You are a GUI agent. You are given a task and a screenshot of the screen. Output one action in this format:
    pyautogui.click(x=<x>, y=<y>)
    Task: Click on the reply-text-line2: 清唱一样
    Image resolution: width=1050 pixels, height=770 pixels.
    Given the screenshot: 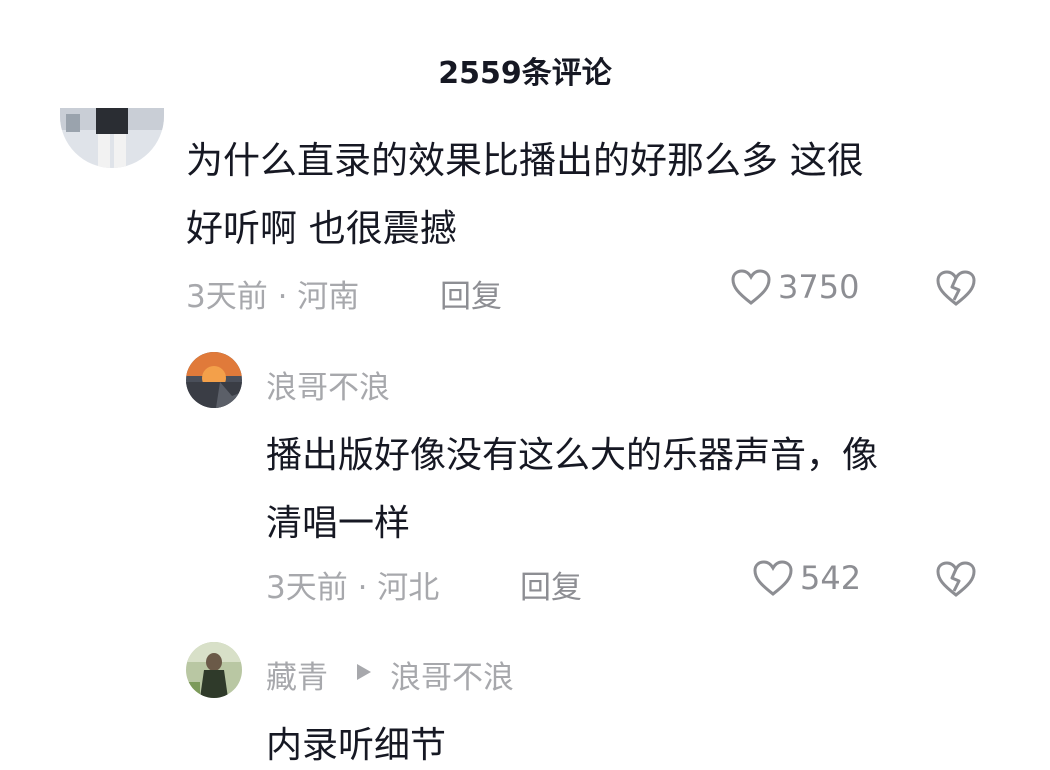 What is the action you would take?
    pyautogui.click(x=338, y=523)
    